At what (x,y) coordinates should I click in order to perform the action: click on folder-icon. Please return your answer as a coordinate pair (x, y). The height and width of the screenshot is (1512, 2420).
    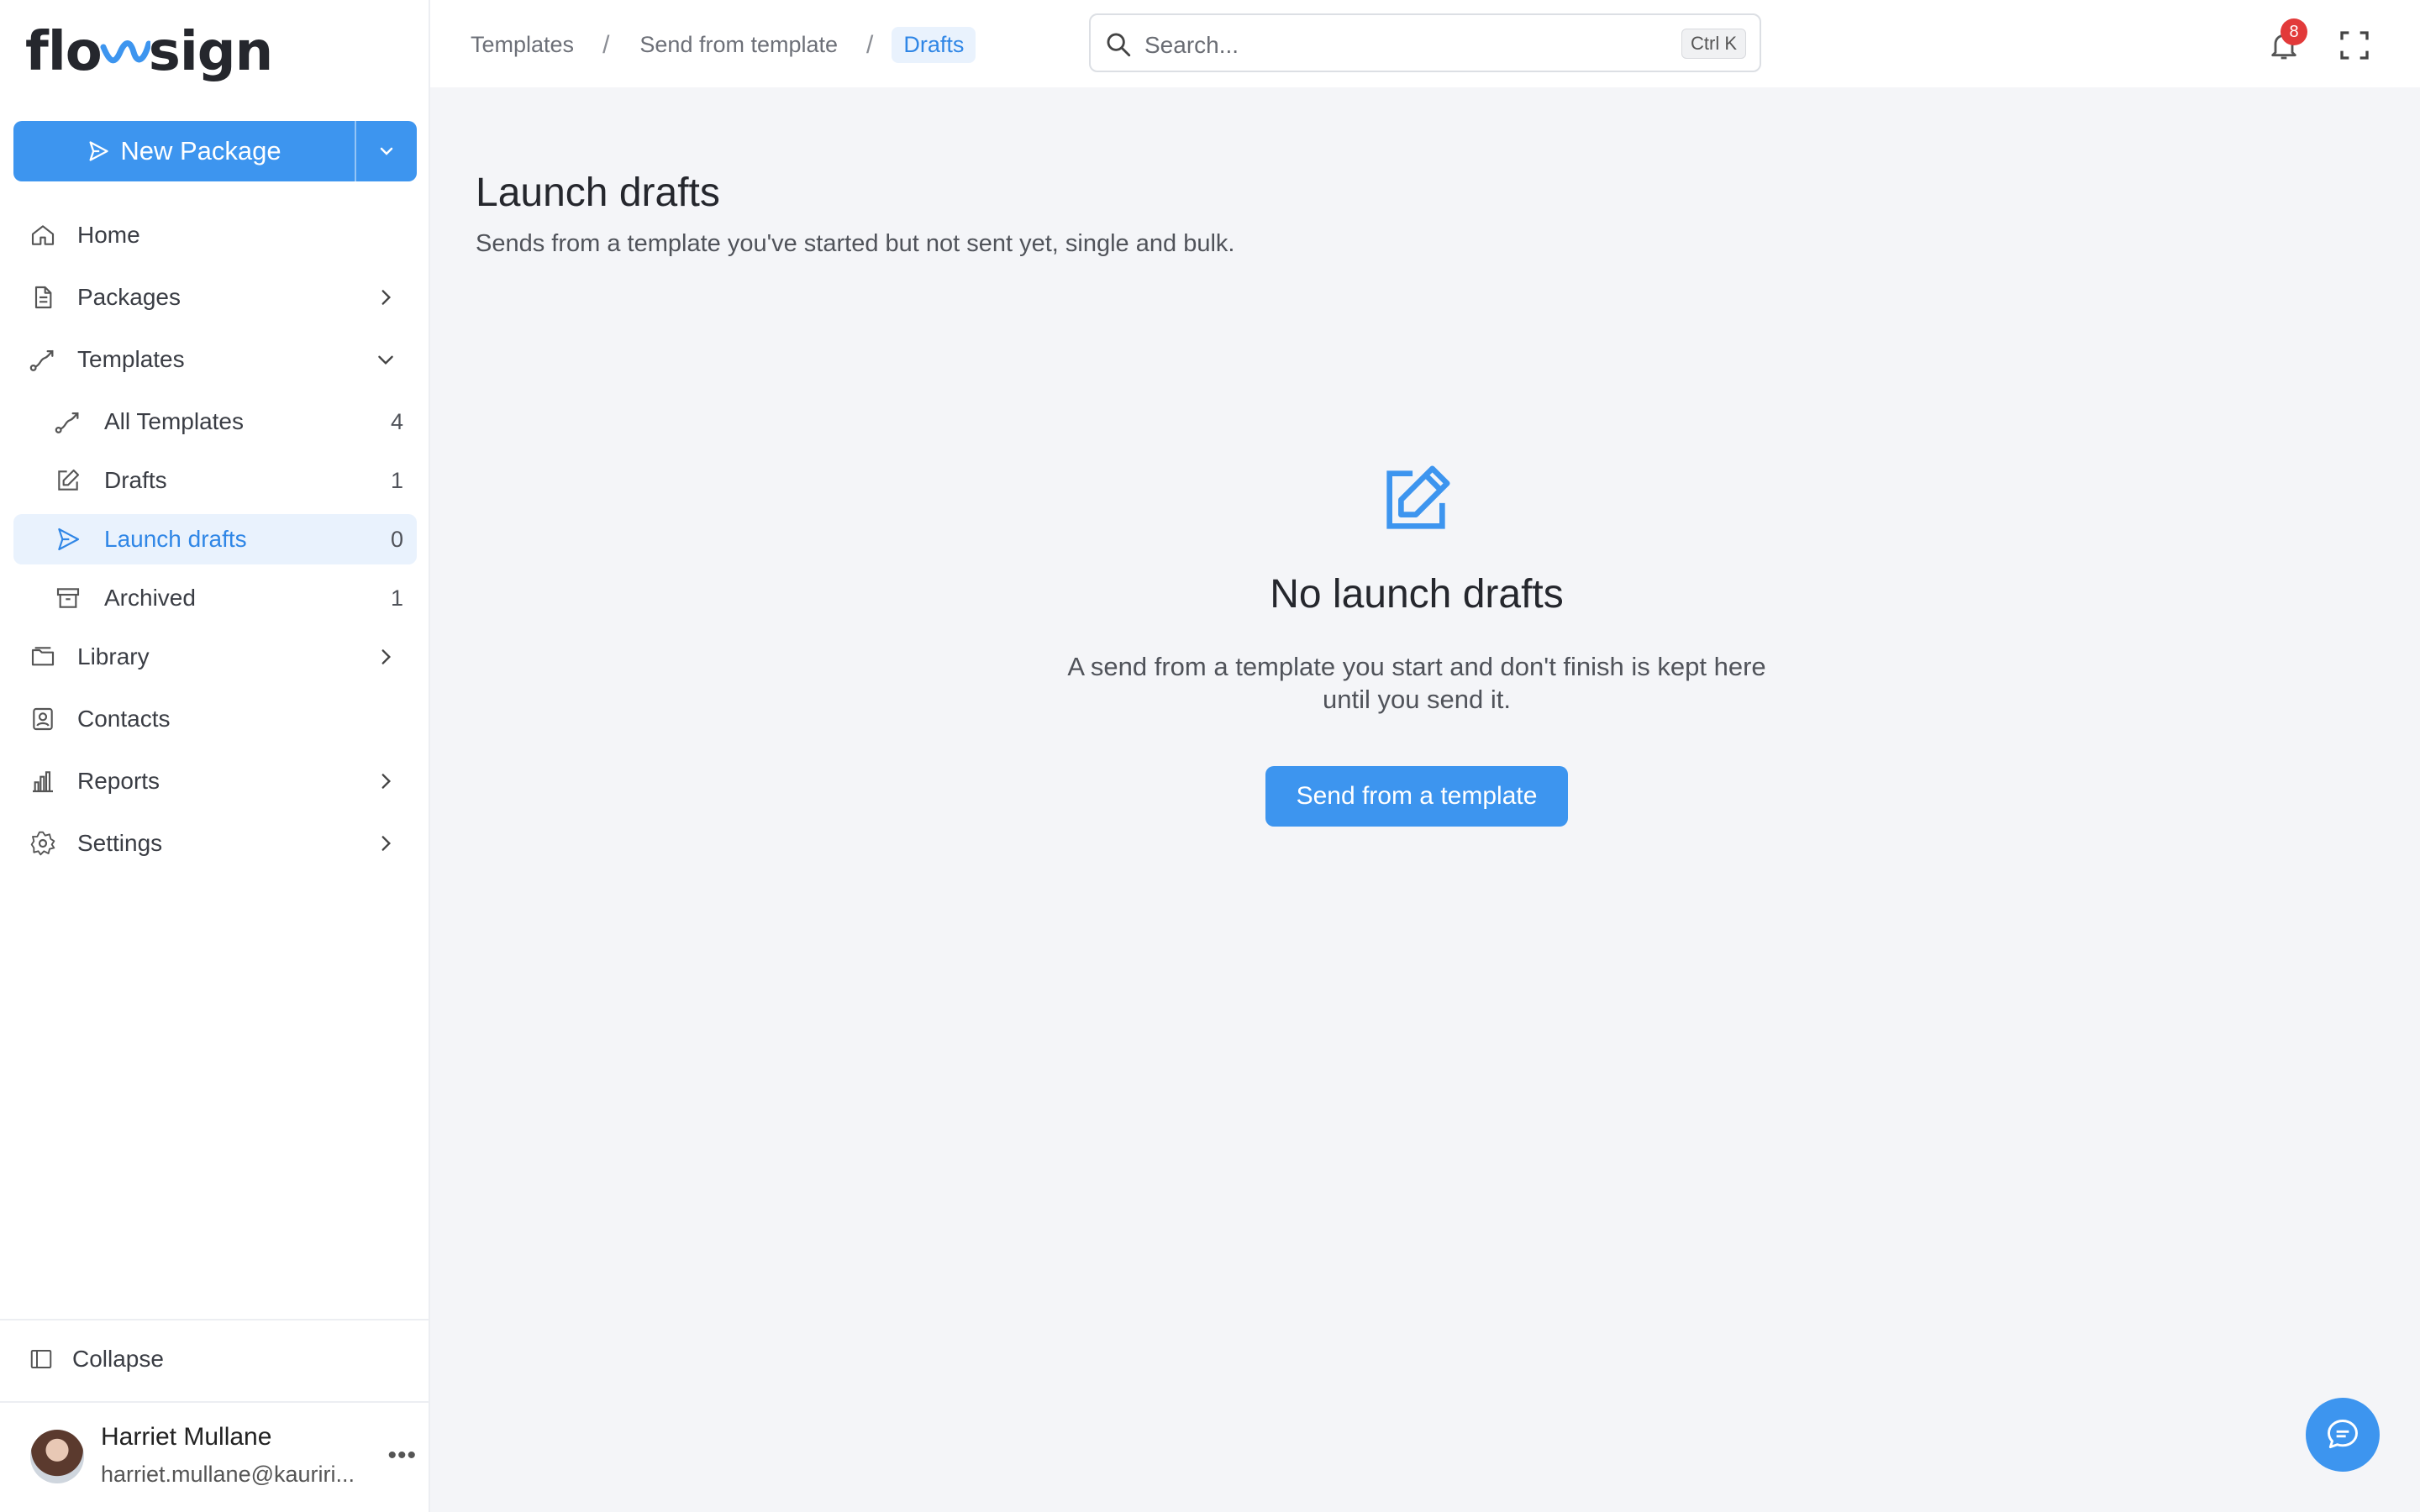
    Looking at the image, I should click on (43, 657).